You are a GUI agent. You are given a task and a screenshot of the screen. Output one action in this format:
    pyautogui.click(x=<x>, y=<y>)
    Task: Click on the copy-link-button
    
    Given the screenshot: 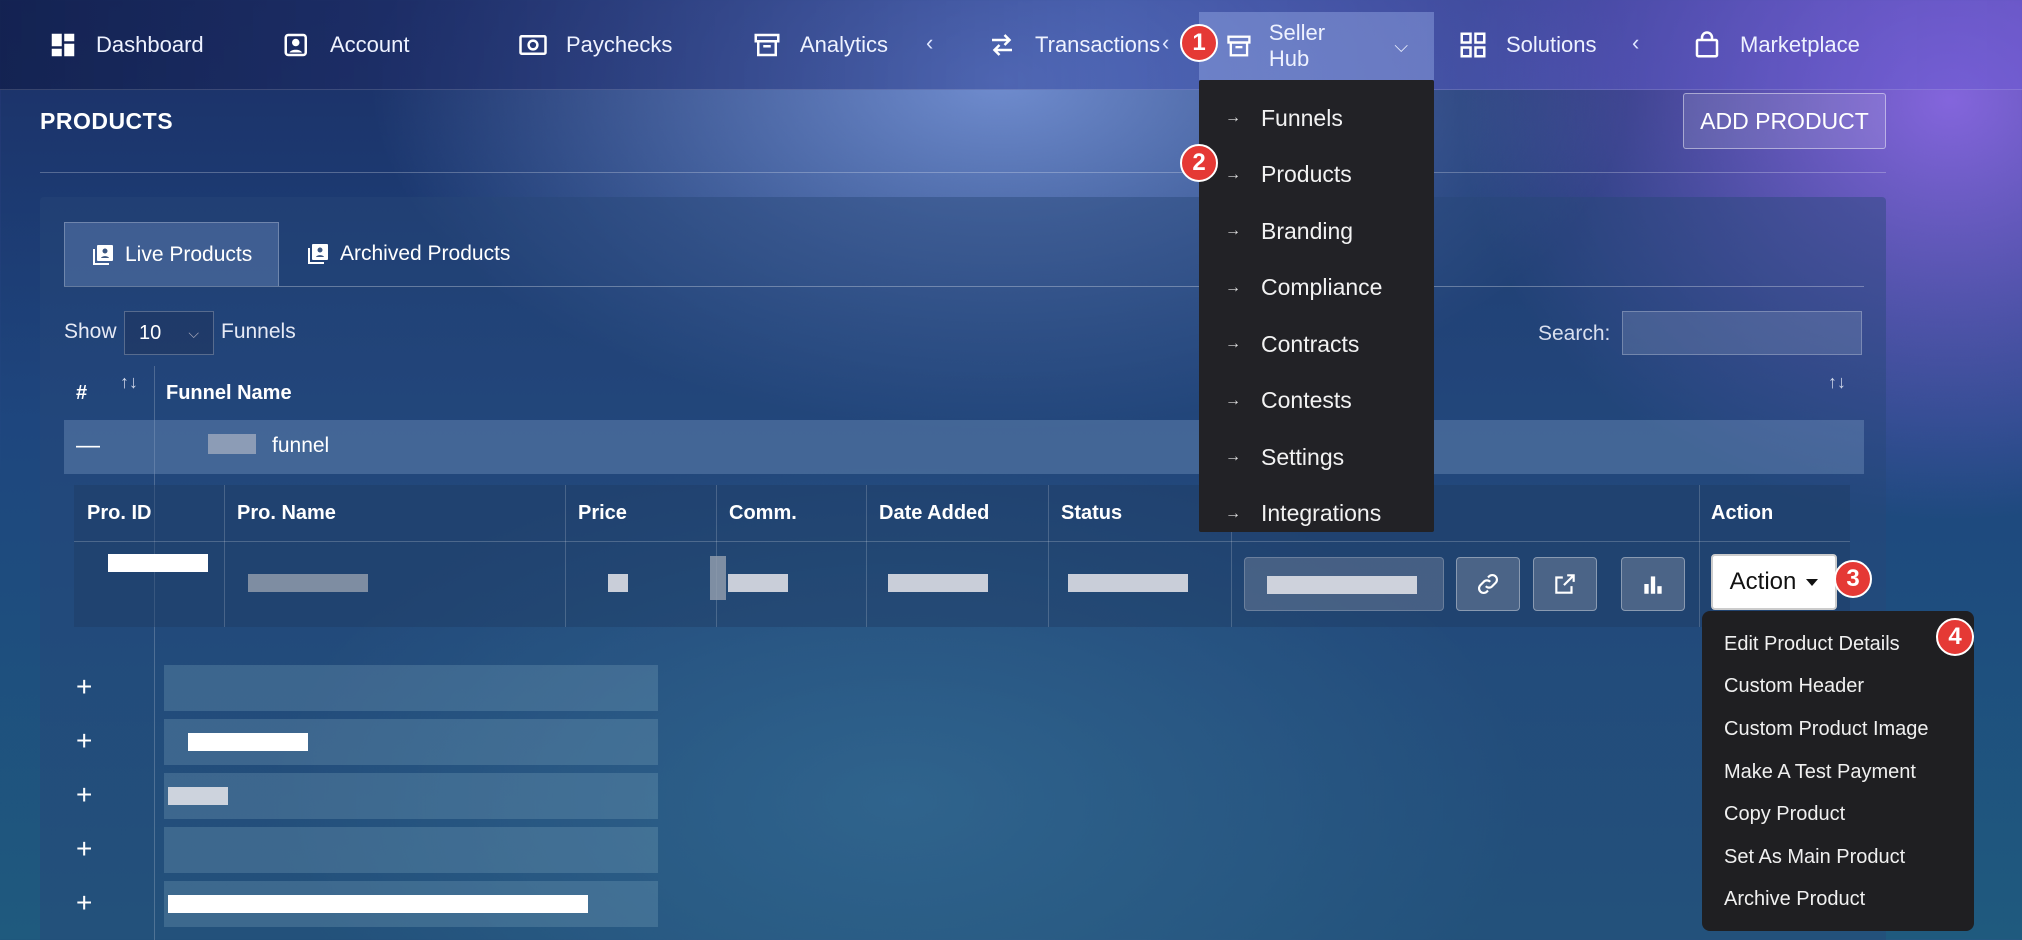 What is the action you would take?
    pyautogui.click(x=1488, y=584)
    